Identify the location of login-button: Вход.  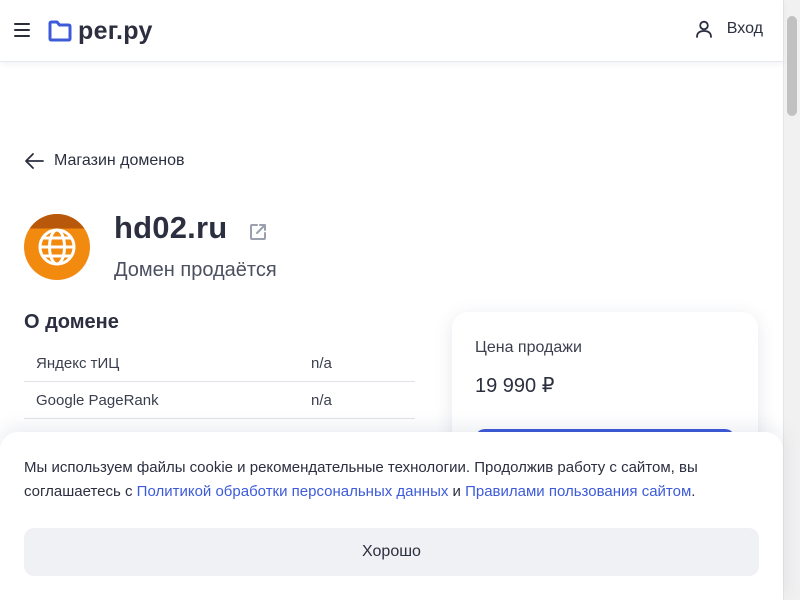
(729, 29).